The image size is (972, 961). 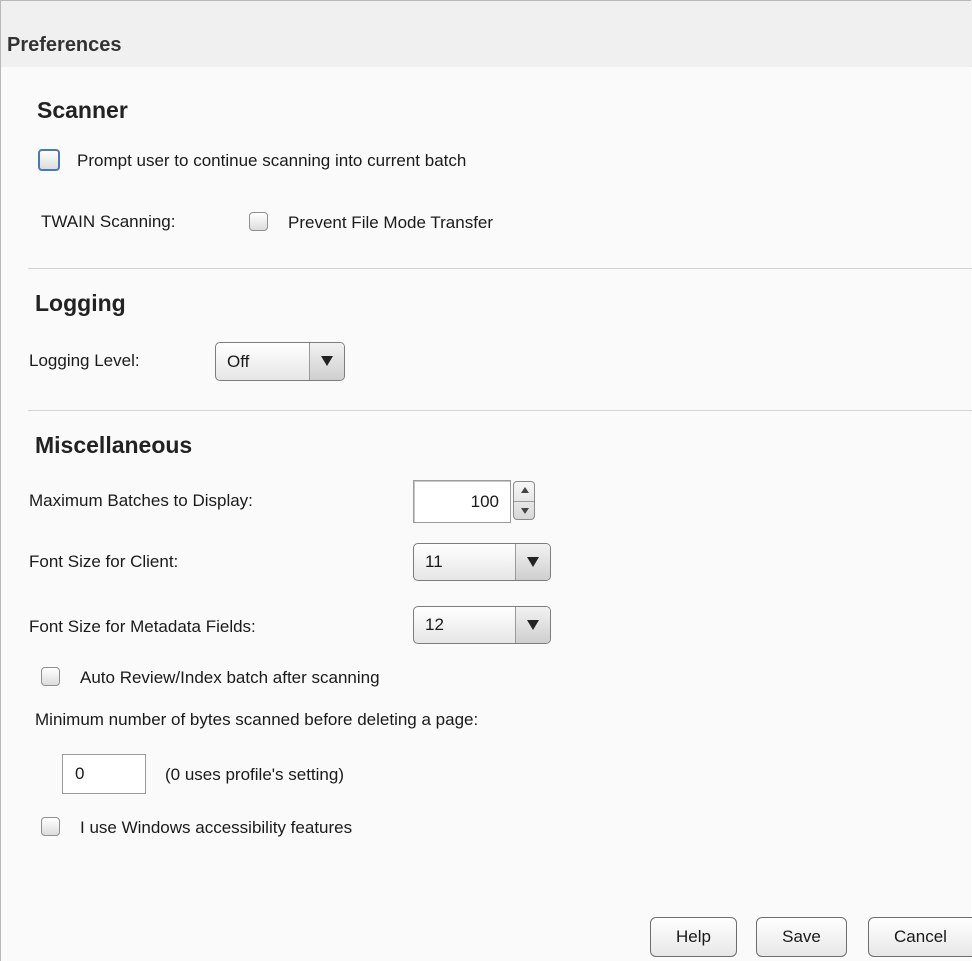 I want to click on font-metadata-value: 12, so click(x=434, y=624).